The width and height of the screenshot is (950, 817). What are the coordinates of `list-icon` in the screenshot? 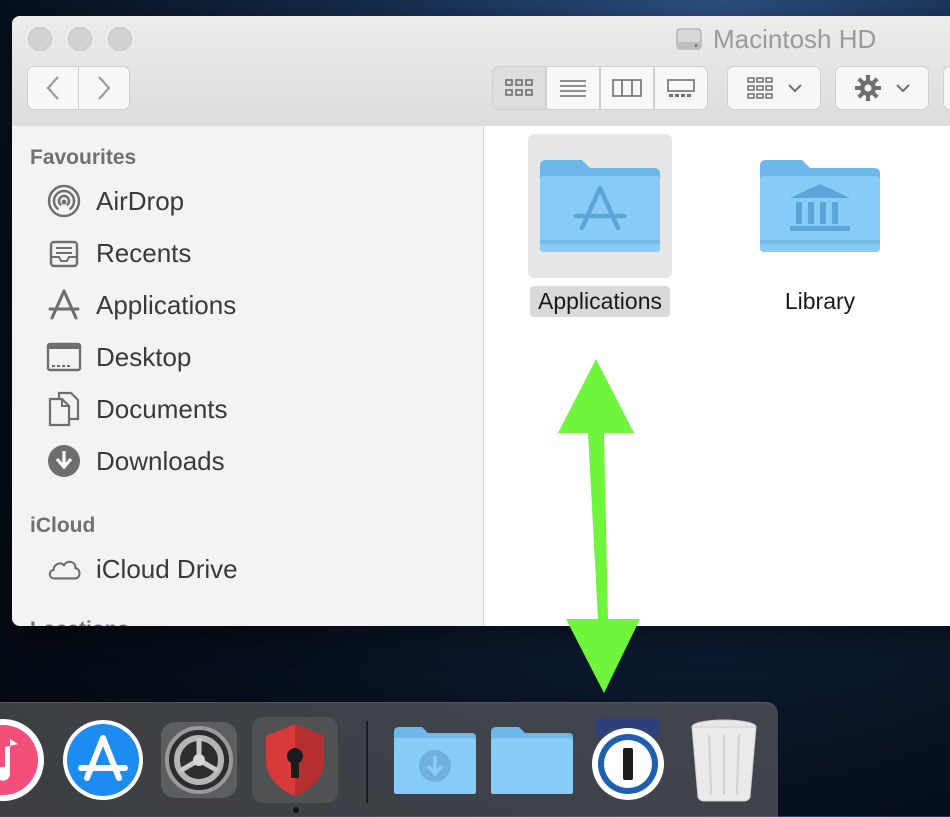 It's located at (573, 88).